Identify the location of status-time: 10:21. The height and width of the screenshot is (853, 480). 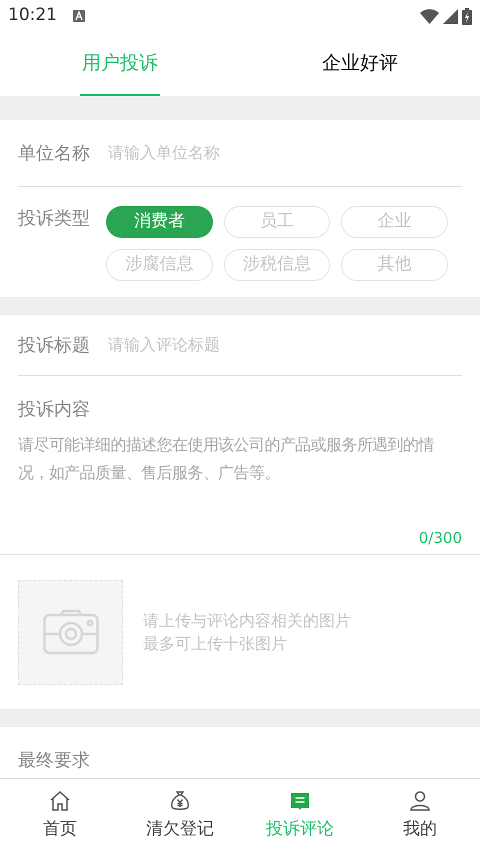
(32, 16).